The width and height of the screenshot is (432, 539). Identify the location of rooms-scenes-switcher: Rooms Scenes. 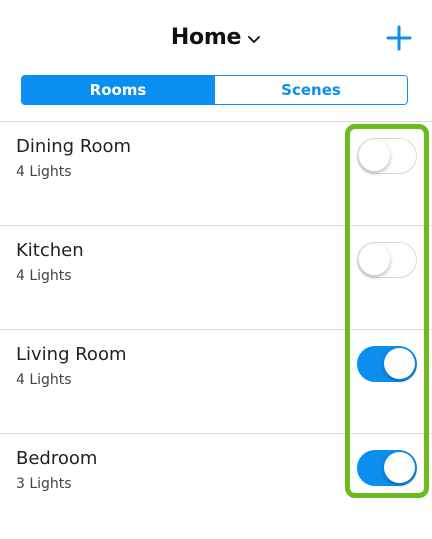
(214, 90).